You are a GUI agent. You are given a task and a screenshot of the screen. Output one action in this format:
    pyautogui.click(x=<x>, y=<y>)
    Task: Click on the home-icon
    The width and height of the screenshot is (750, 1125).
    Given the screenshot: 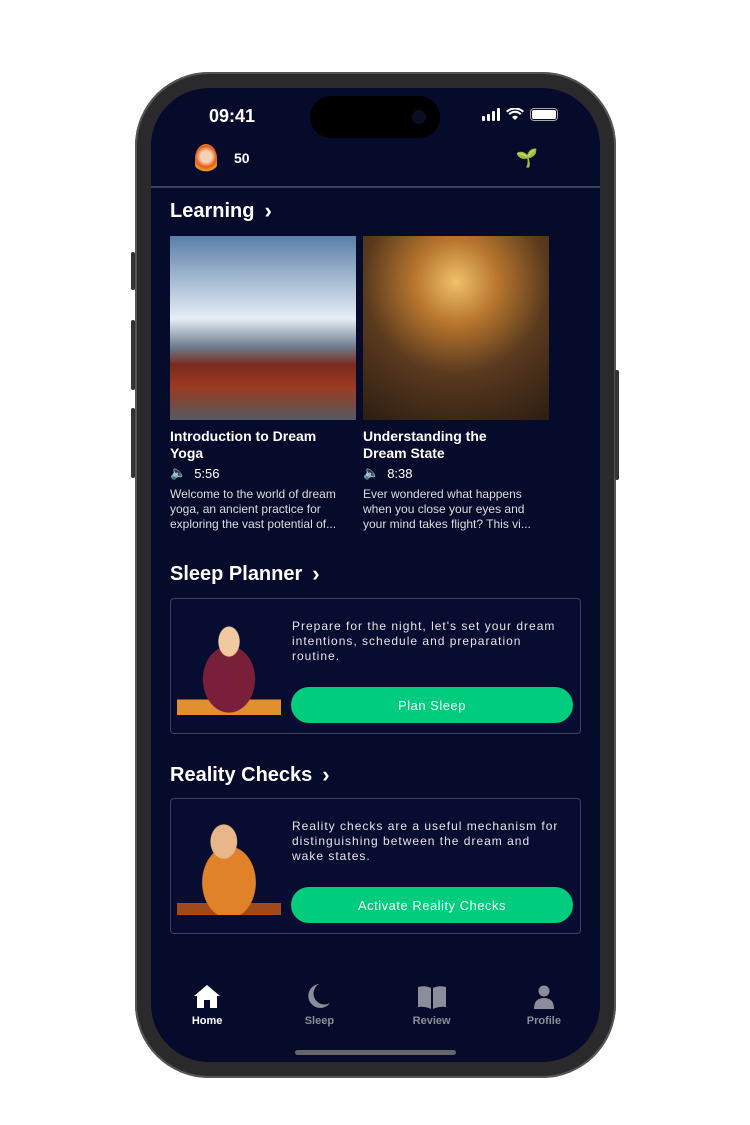 What is the action you would take?
    pyautogui.click(x=207, y=996)
    